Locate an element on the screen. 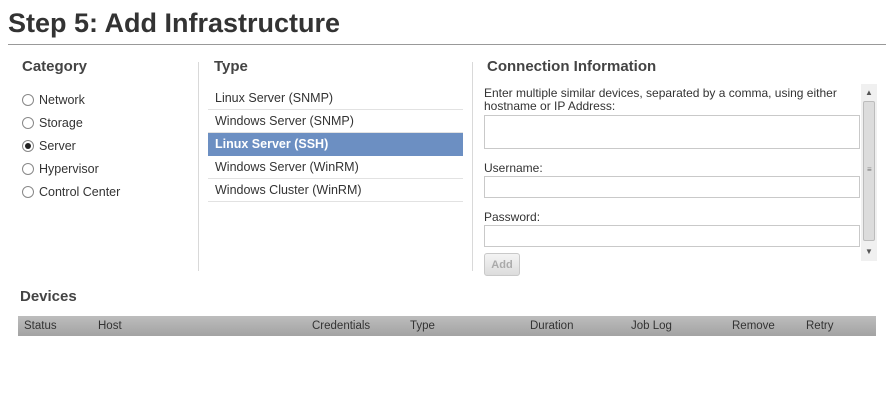  column-header-job-log: Job Log is located at coordinates (651, 326).